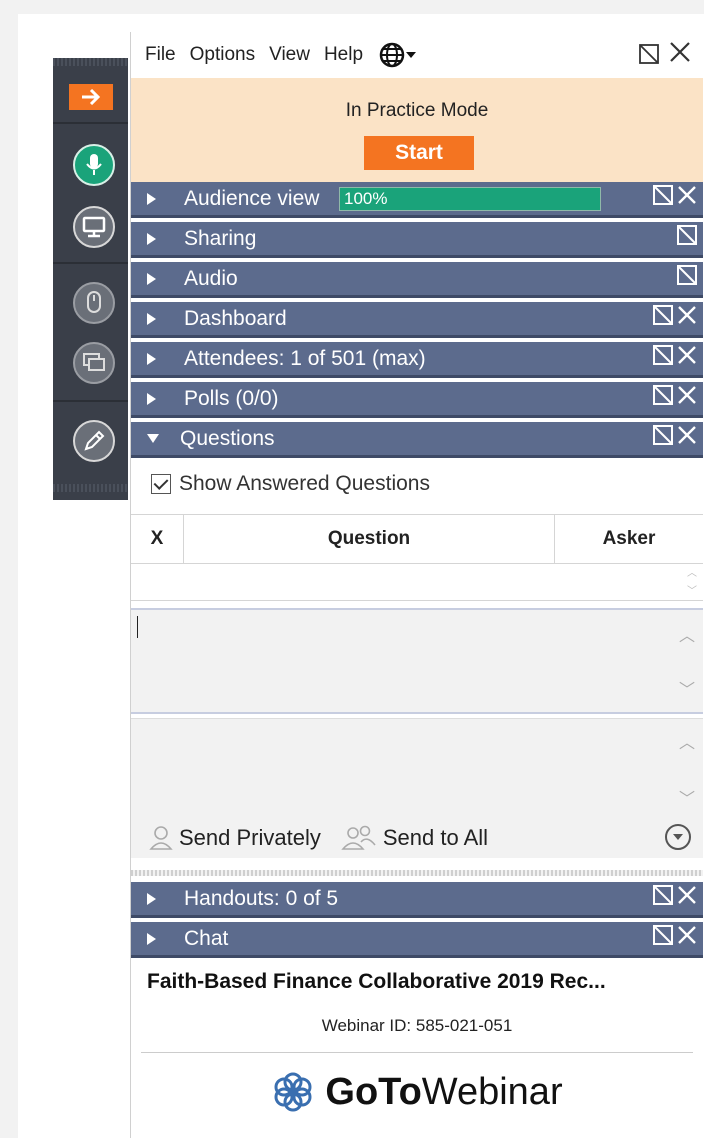 The width and height of the screenshot is (704, 1138). I want to click on pane-title: Dashboard, so click(235, 318).